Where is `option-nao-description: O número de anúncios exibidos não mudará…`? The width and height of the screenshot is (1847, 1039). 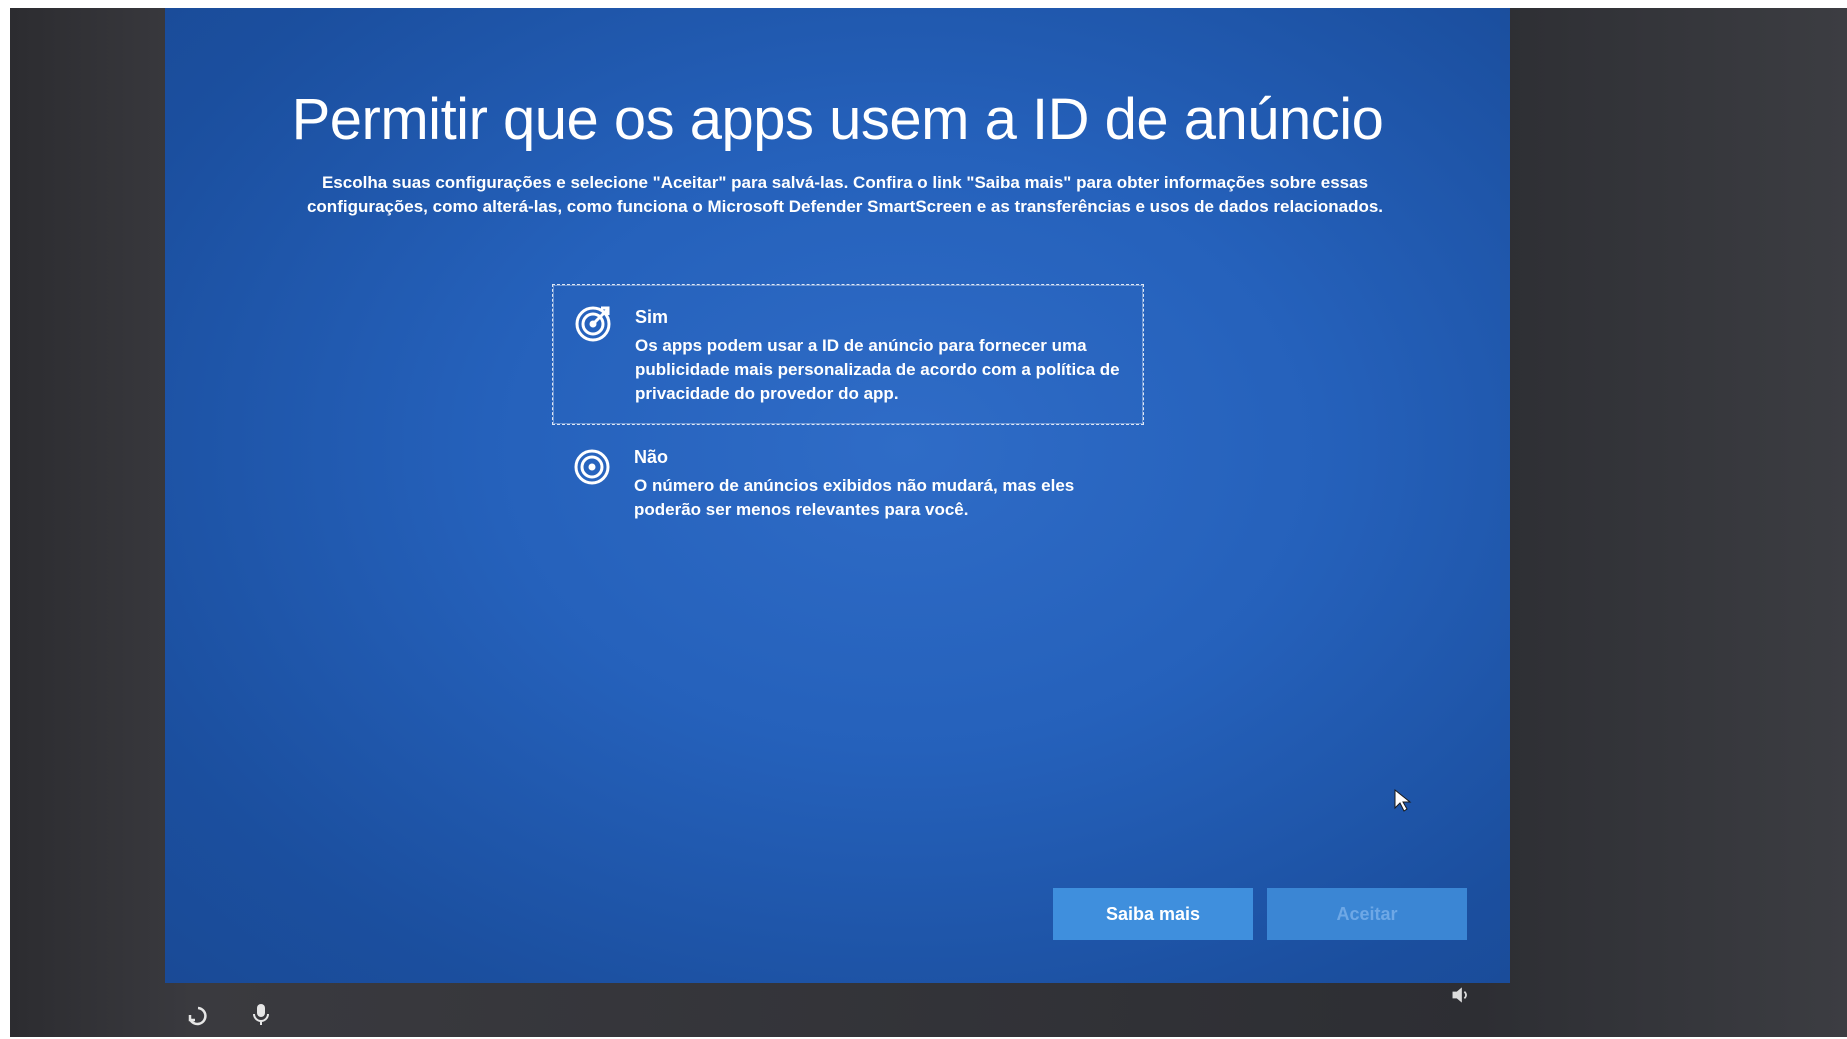
option-nao-description: O número de anúncios exibidos não mudará… is located at coordinates (854, 497).